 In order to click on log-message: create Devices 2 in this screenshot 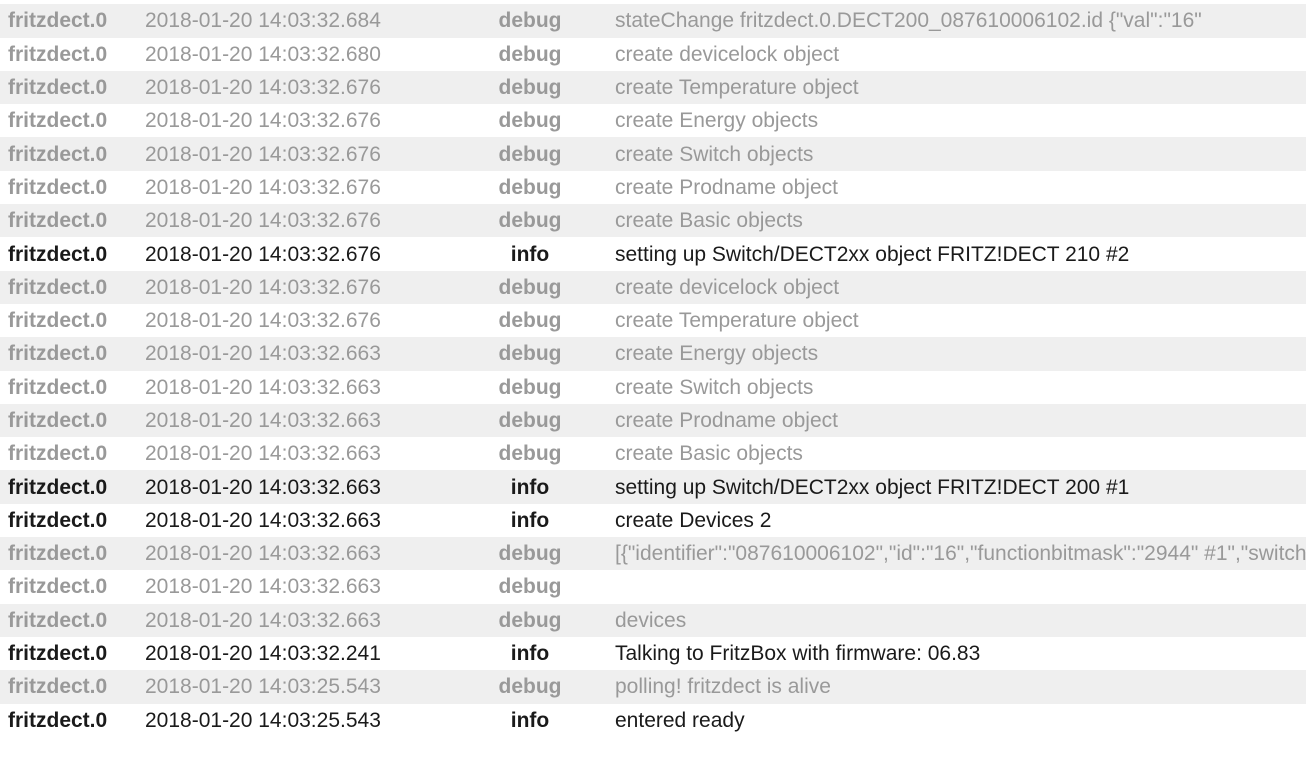, I will do `click(945, 520)`.